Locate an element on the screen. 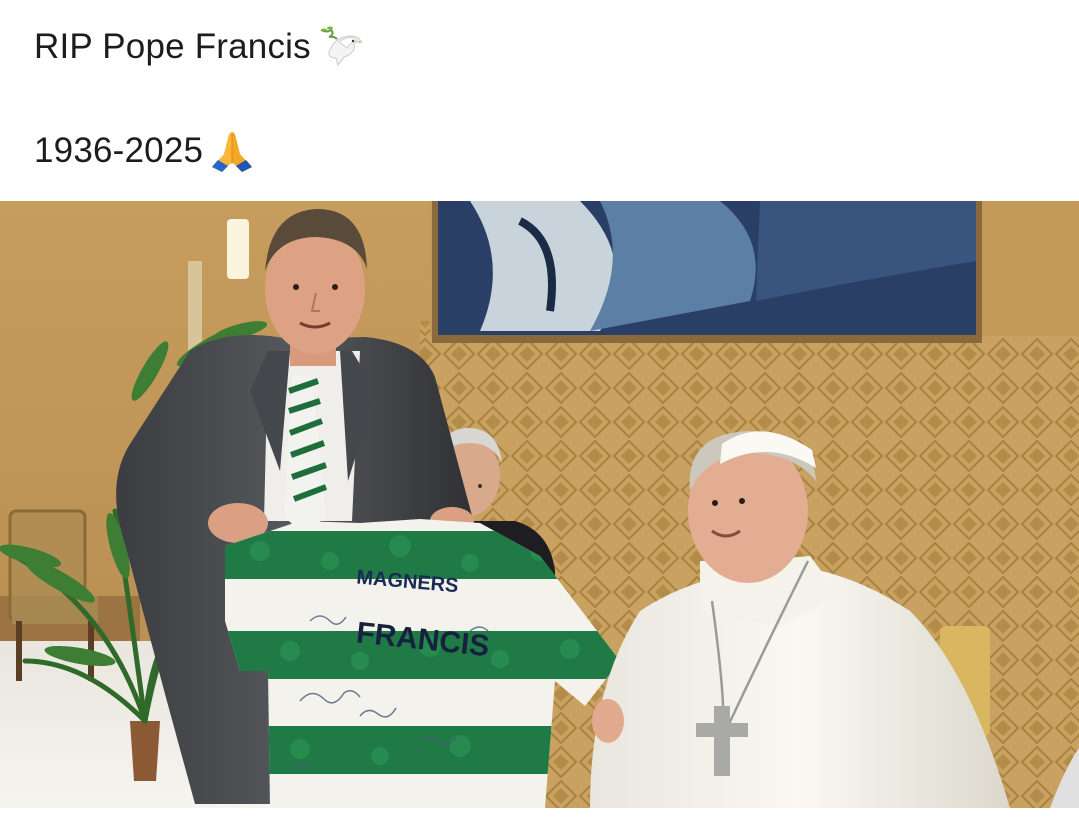 The image size is (1079, 822). post-line-title: RIP Pope Francis is located at coordinates (199, 47).